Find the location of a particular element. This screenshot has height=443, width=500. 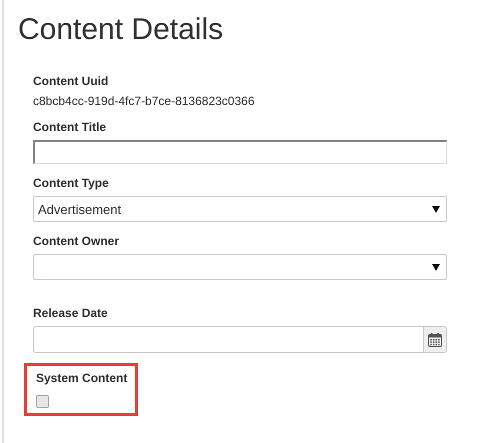

date-field is located at coordinates (228, 339).